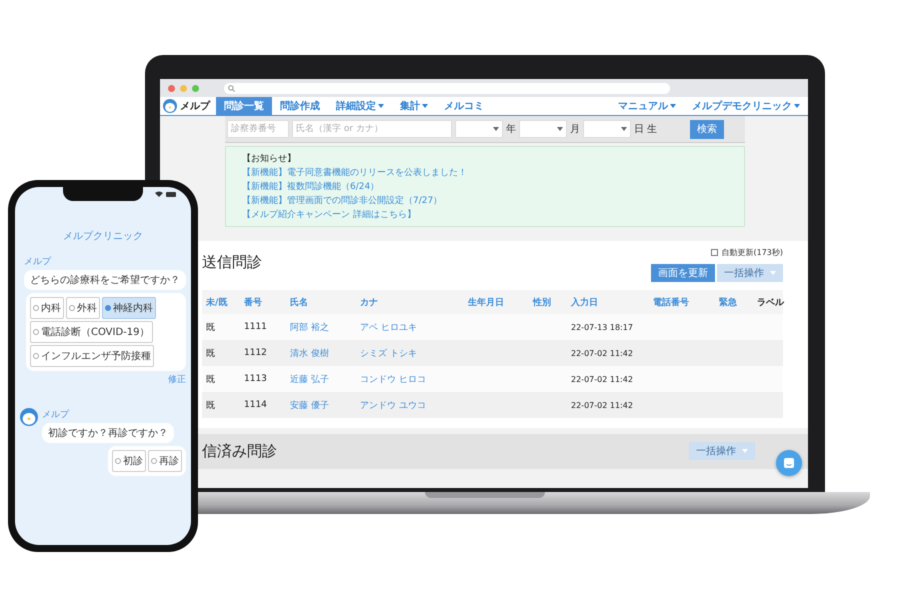 Image resolution: width=908 pixels, height=604 pixels. I want to click on logo-text: メルプ, so click(195, 106).